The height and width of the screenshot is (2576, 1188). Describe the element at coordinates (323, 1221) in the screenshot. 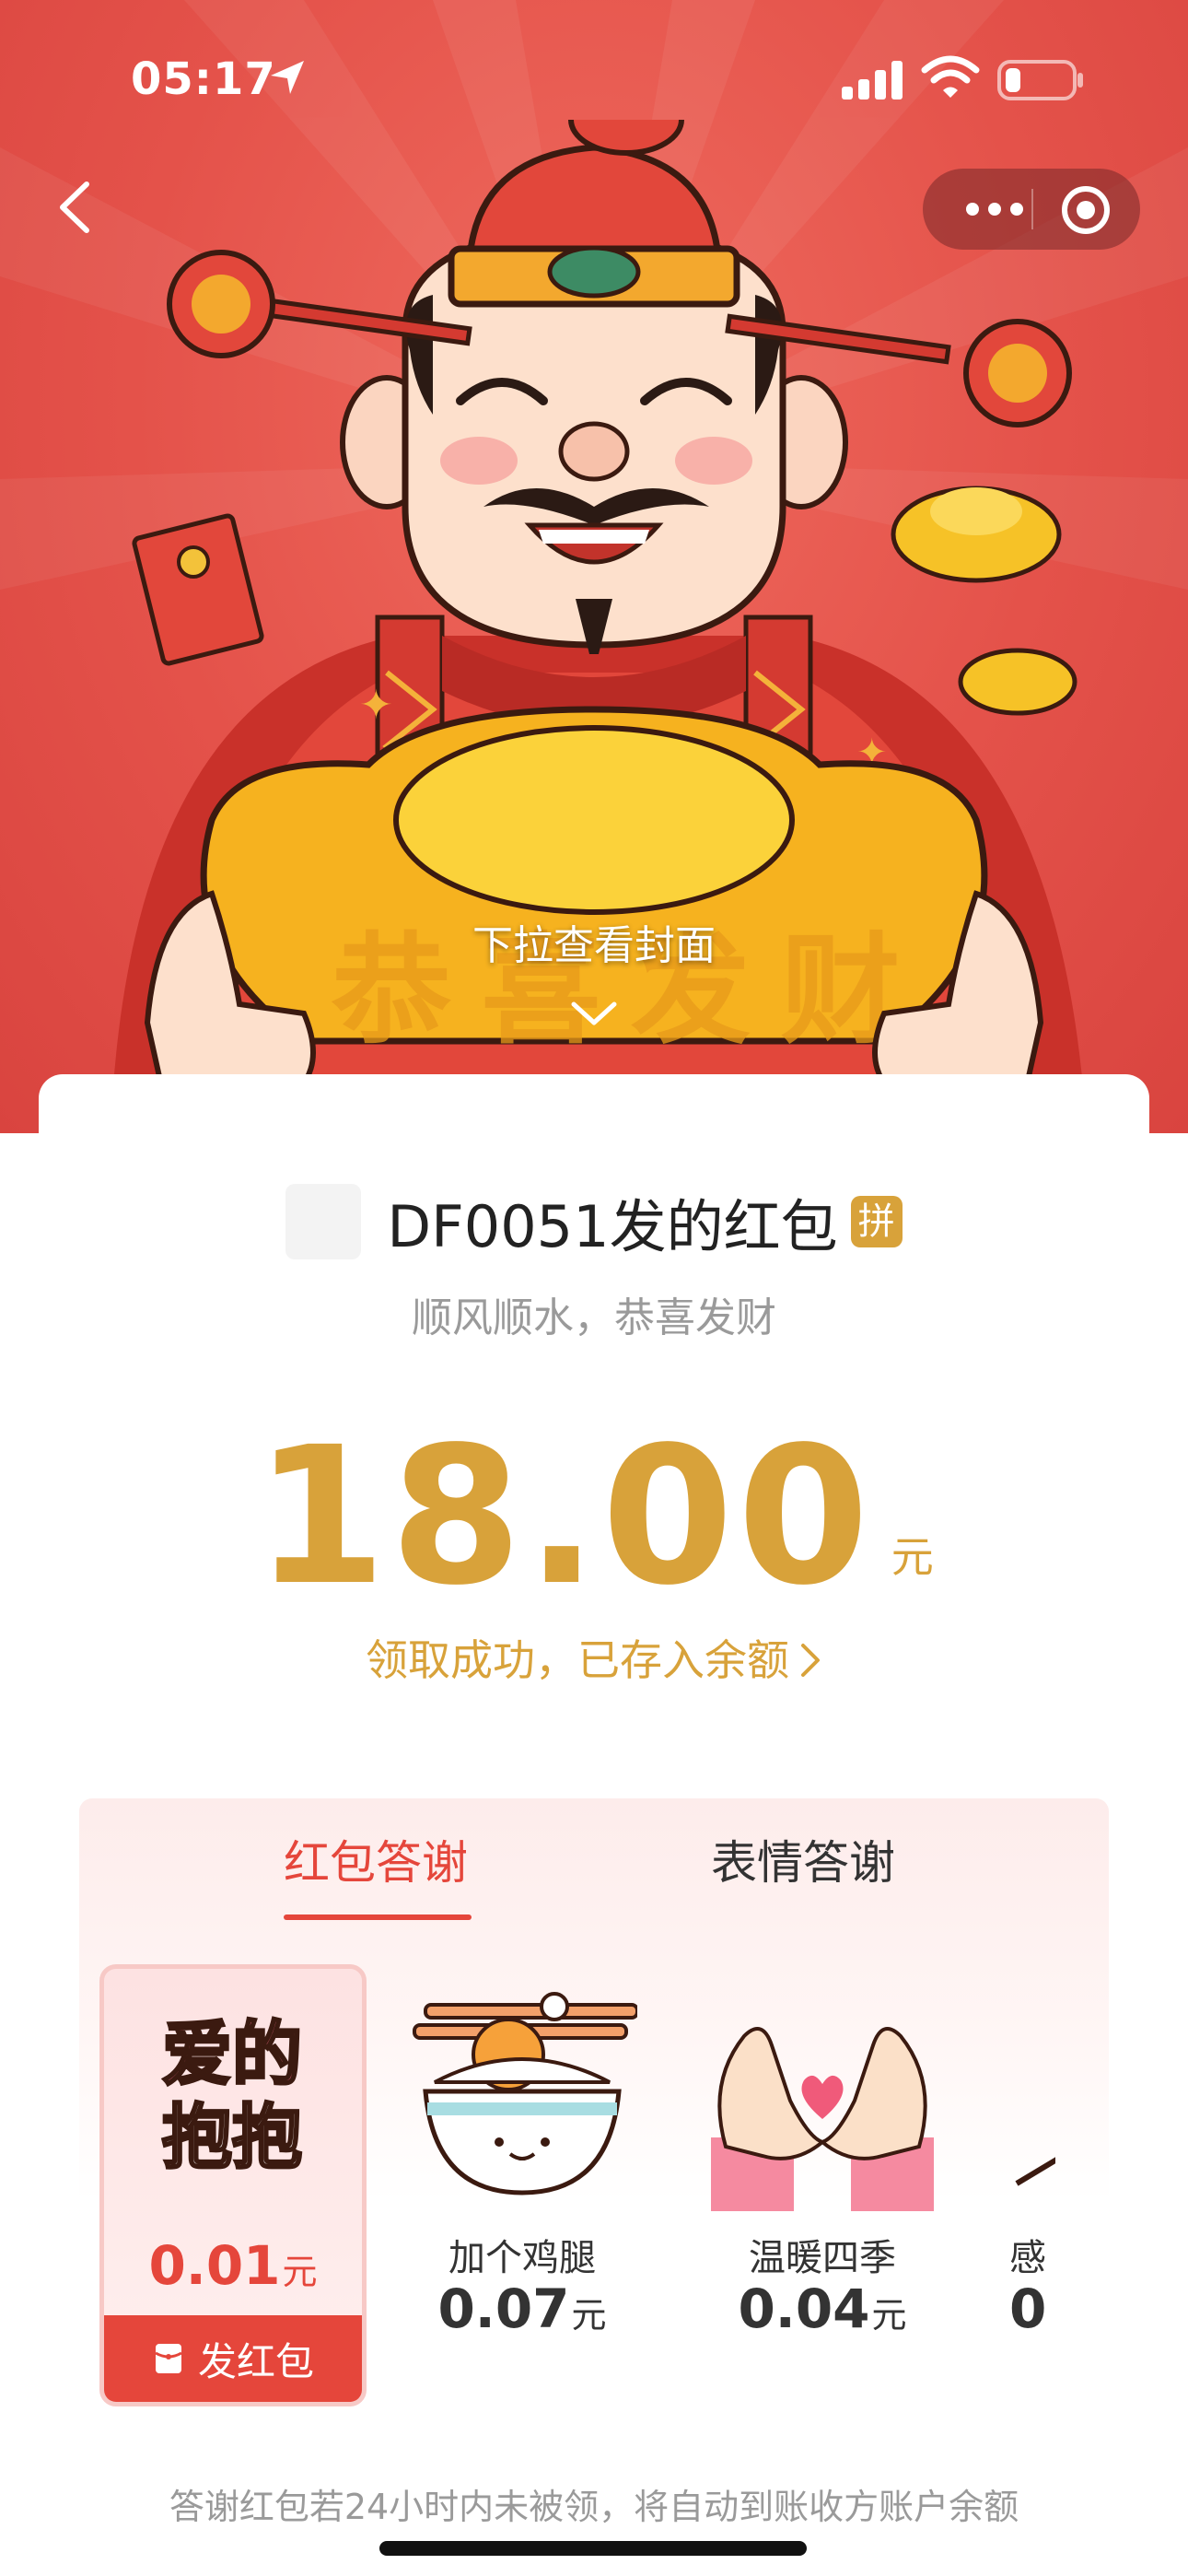

I see `avatar` at that location.